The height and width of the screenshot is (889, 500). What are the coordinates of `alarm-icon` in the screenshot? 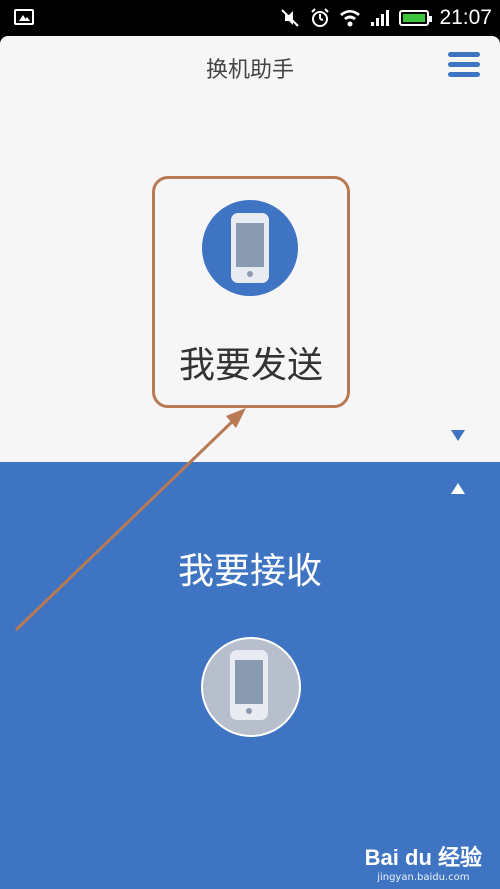 It's located at (320, 17).